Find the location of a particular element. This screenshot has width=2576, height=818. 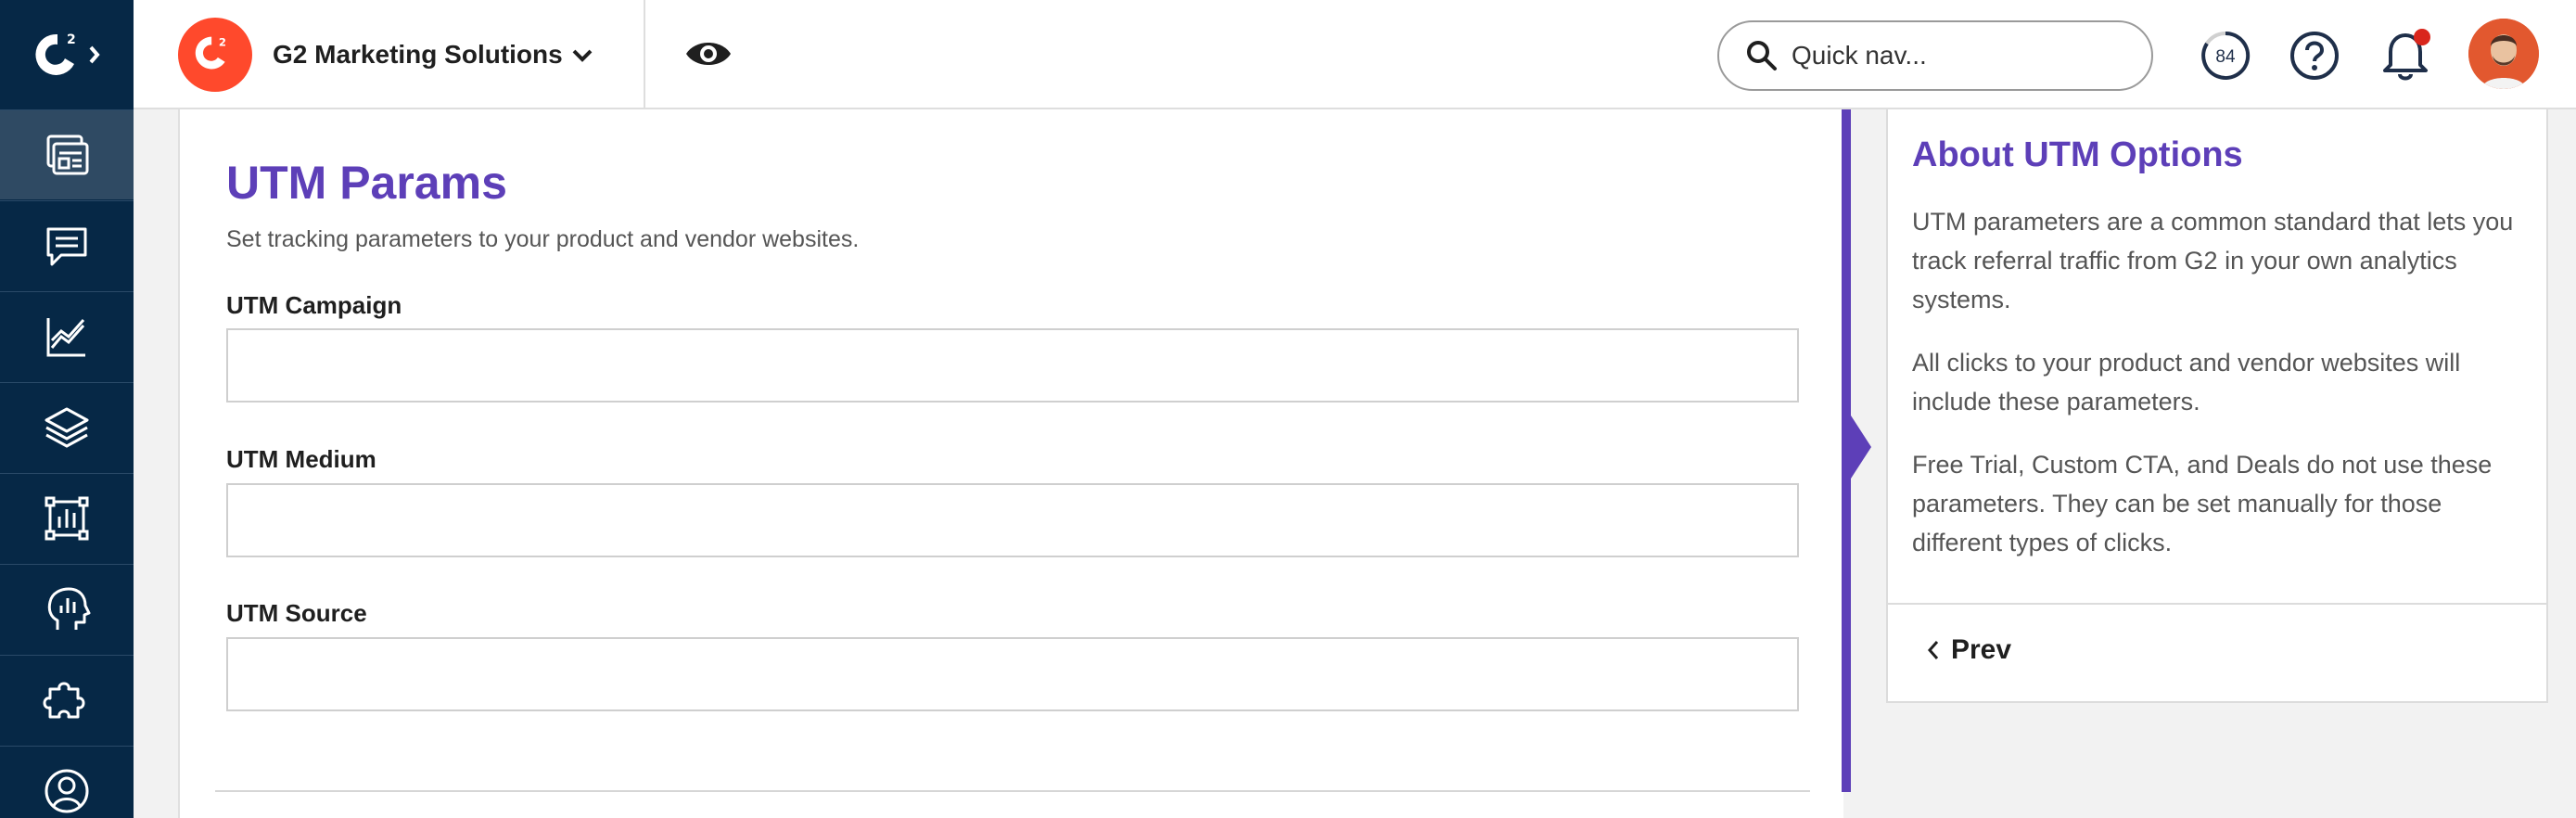

utm-campaign-input is located at coordinates (1012, 365).